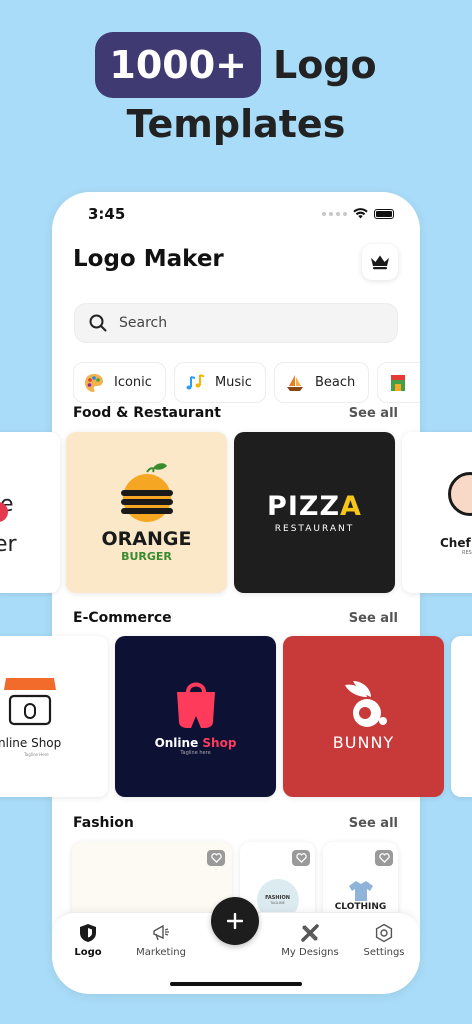 This screenshot has width=472, height=1024. I want to click on status-time: 3:45, so click(107, 214).